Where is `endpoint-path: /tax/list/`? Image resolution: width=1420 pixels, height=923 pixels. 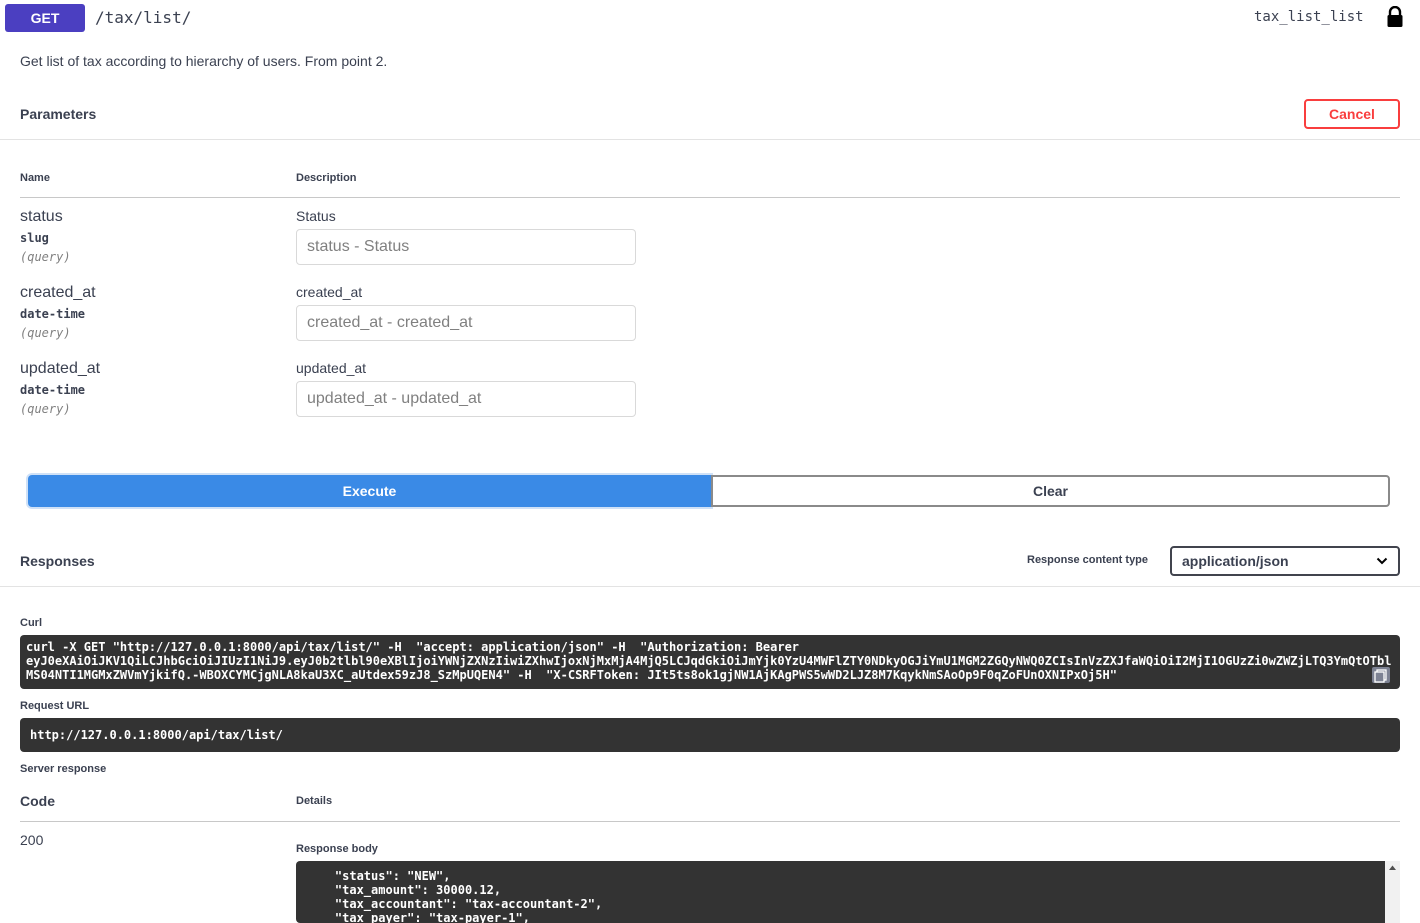
endpoint-path: /tax/list/ is located at coordinates (143, 17).